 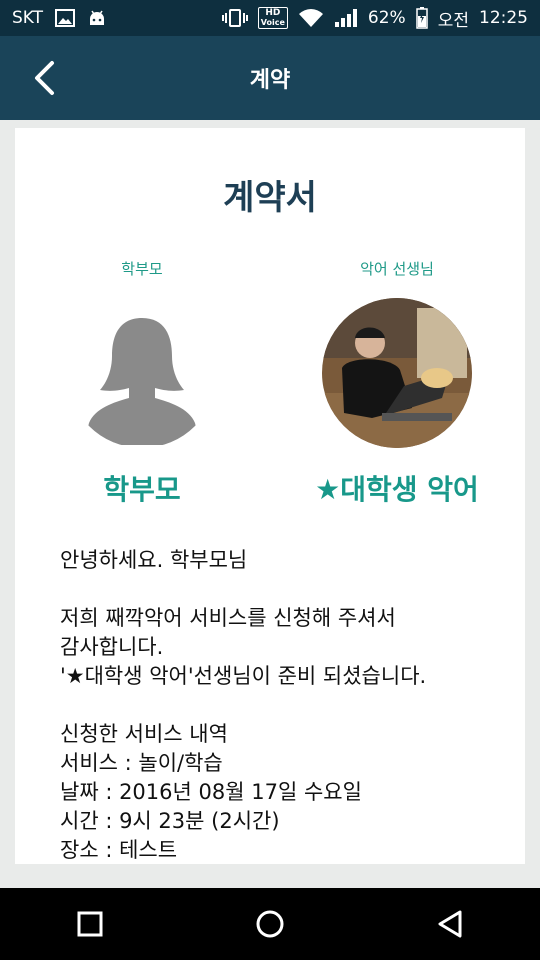 I want to click on thanks-line-1: 저희 째깍악어 서비스를 신청해 주셔서, so click(x=228, y=618).